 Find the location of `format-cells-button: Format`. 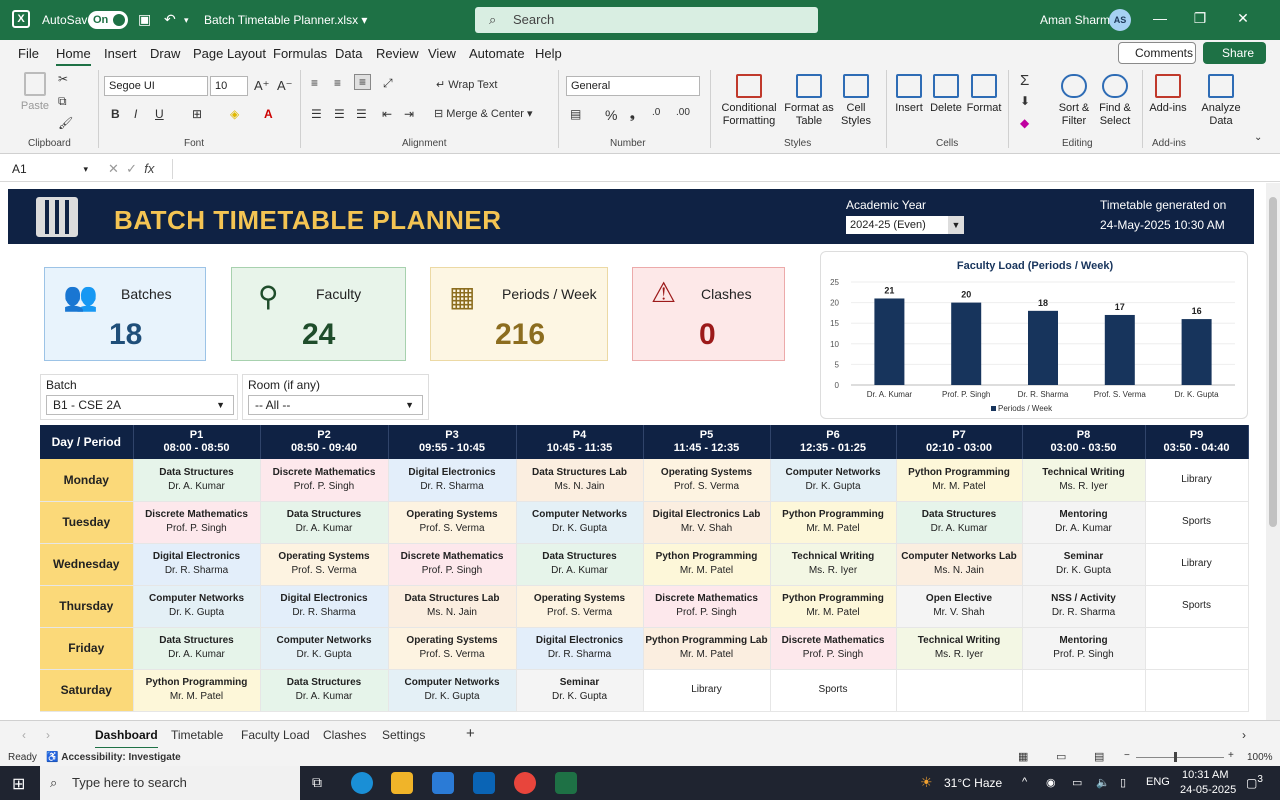

format-cells-button: Format is located at coordinates (984, 94).